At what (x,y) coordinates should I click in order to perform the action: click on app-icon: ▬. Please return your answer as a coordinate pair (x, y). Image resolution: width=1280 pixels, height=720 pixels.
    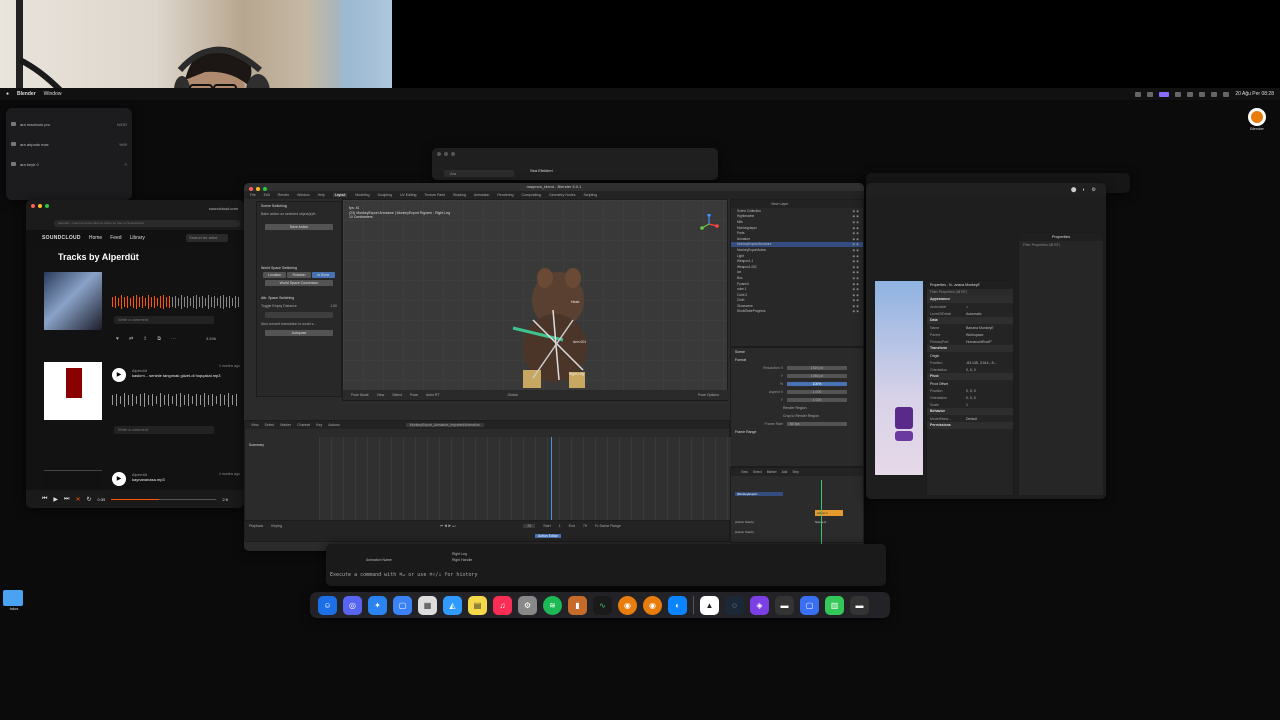
    Looking at the image, I should click on (859, 605).